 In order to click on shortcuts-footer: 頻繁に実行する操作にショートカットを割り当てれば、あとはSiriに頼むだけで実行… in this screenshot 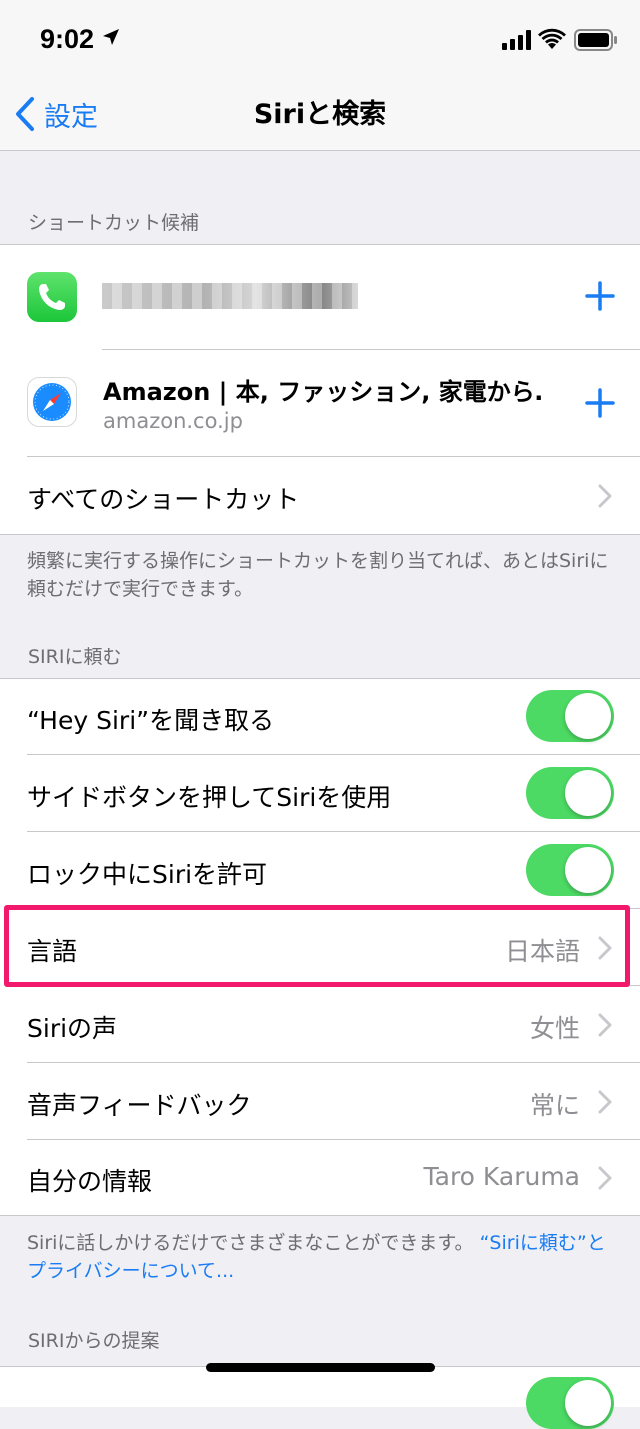, I will do `click(318, 575)`.